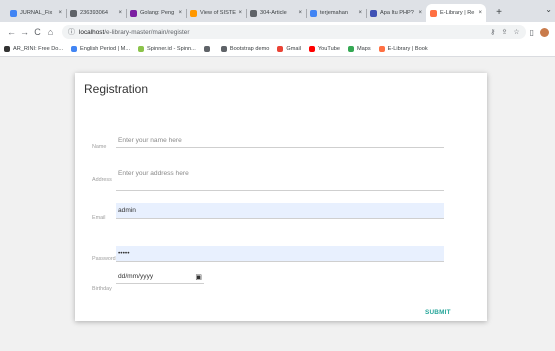 The height and width of the screenshot is (351, 555). Describe the element at coordinates (280, 254) in the screenshot. I see `password-input` at that location.